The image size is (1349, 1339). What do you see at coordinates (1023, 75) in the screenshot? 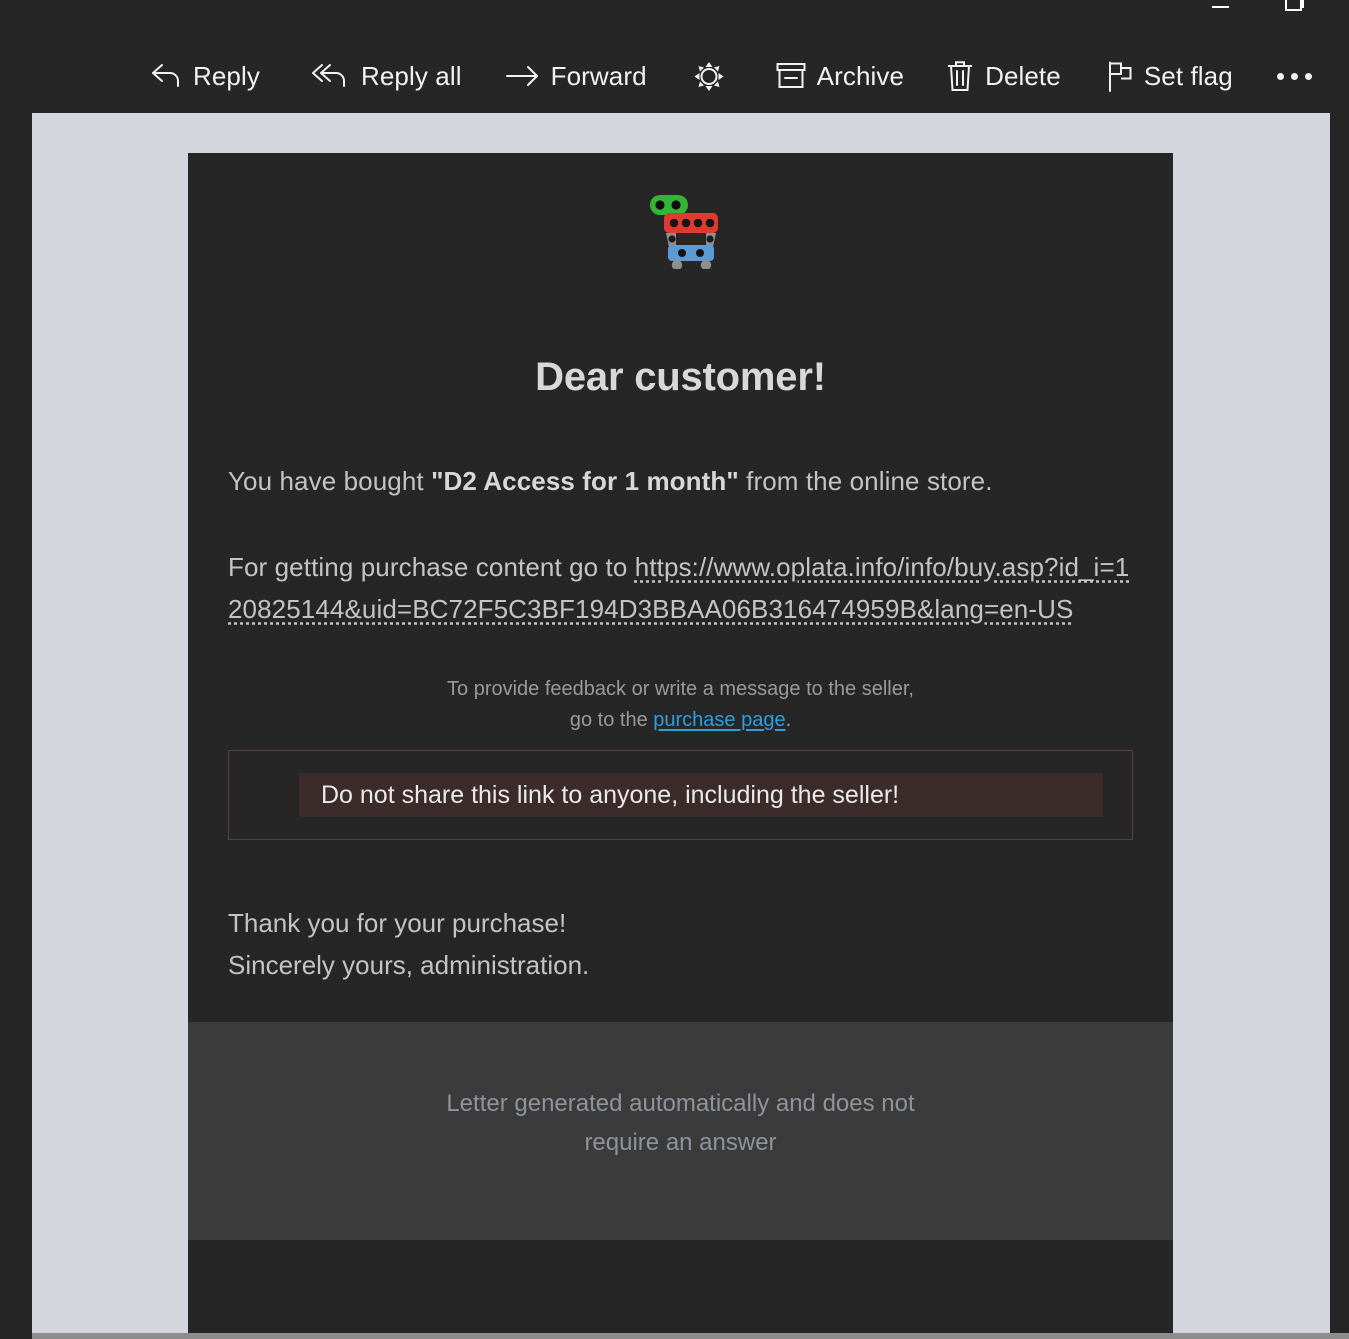
I see `delete-label: Delete` at bounding box center [1023, 75].